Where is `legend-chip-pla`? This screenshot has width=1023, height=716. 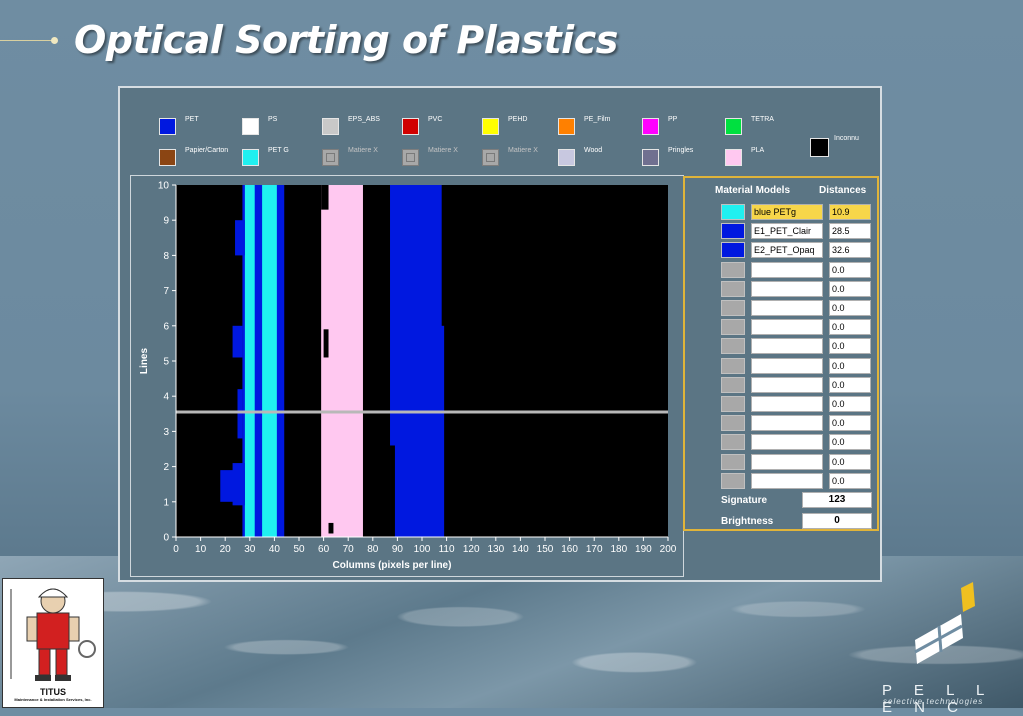 legend-chip-pla is located at coordinates (733, 157).